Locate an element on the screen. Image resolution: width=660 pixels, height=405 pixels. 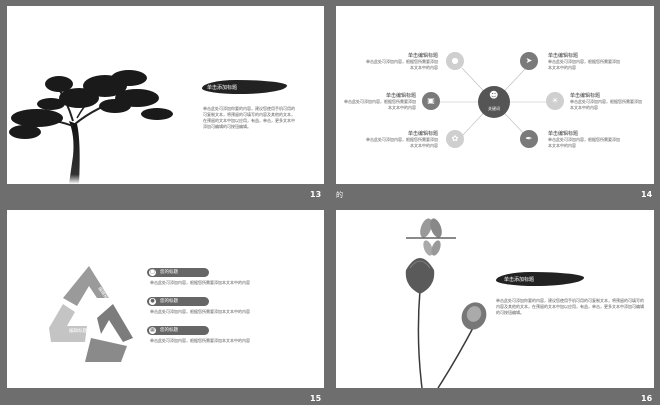
slide-16-title: 单击添加标题 is located at coordinates (519, 279).